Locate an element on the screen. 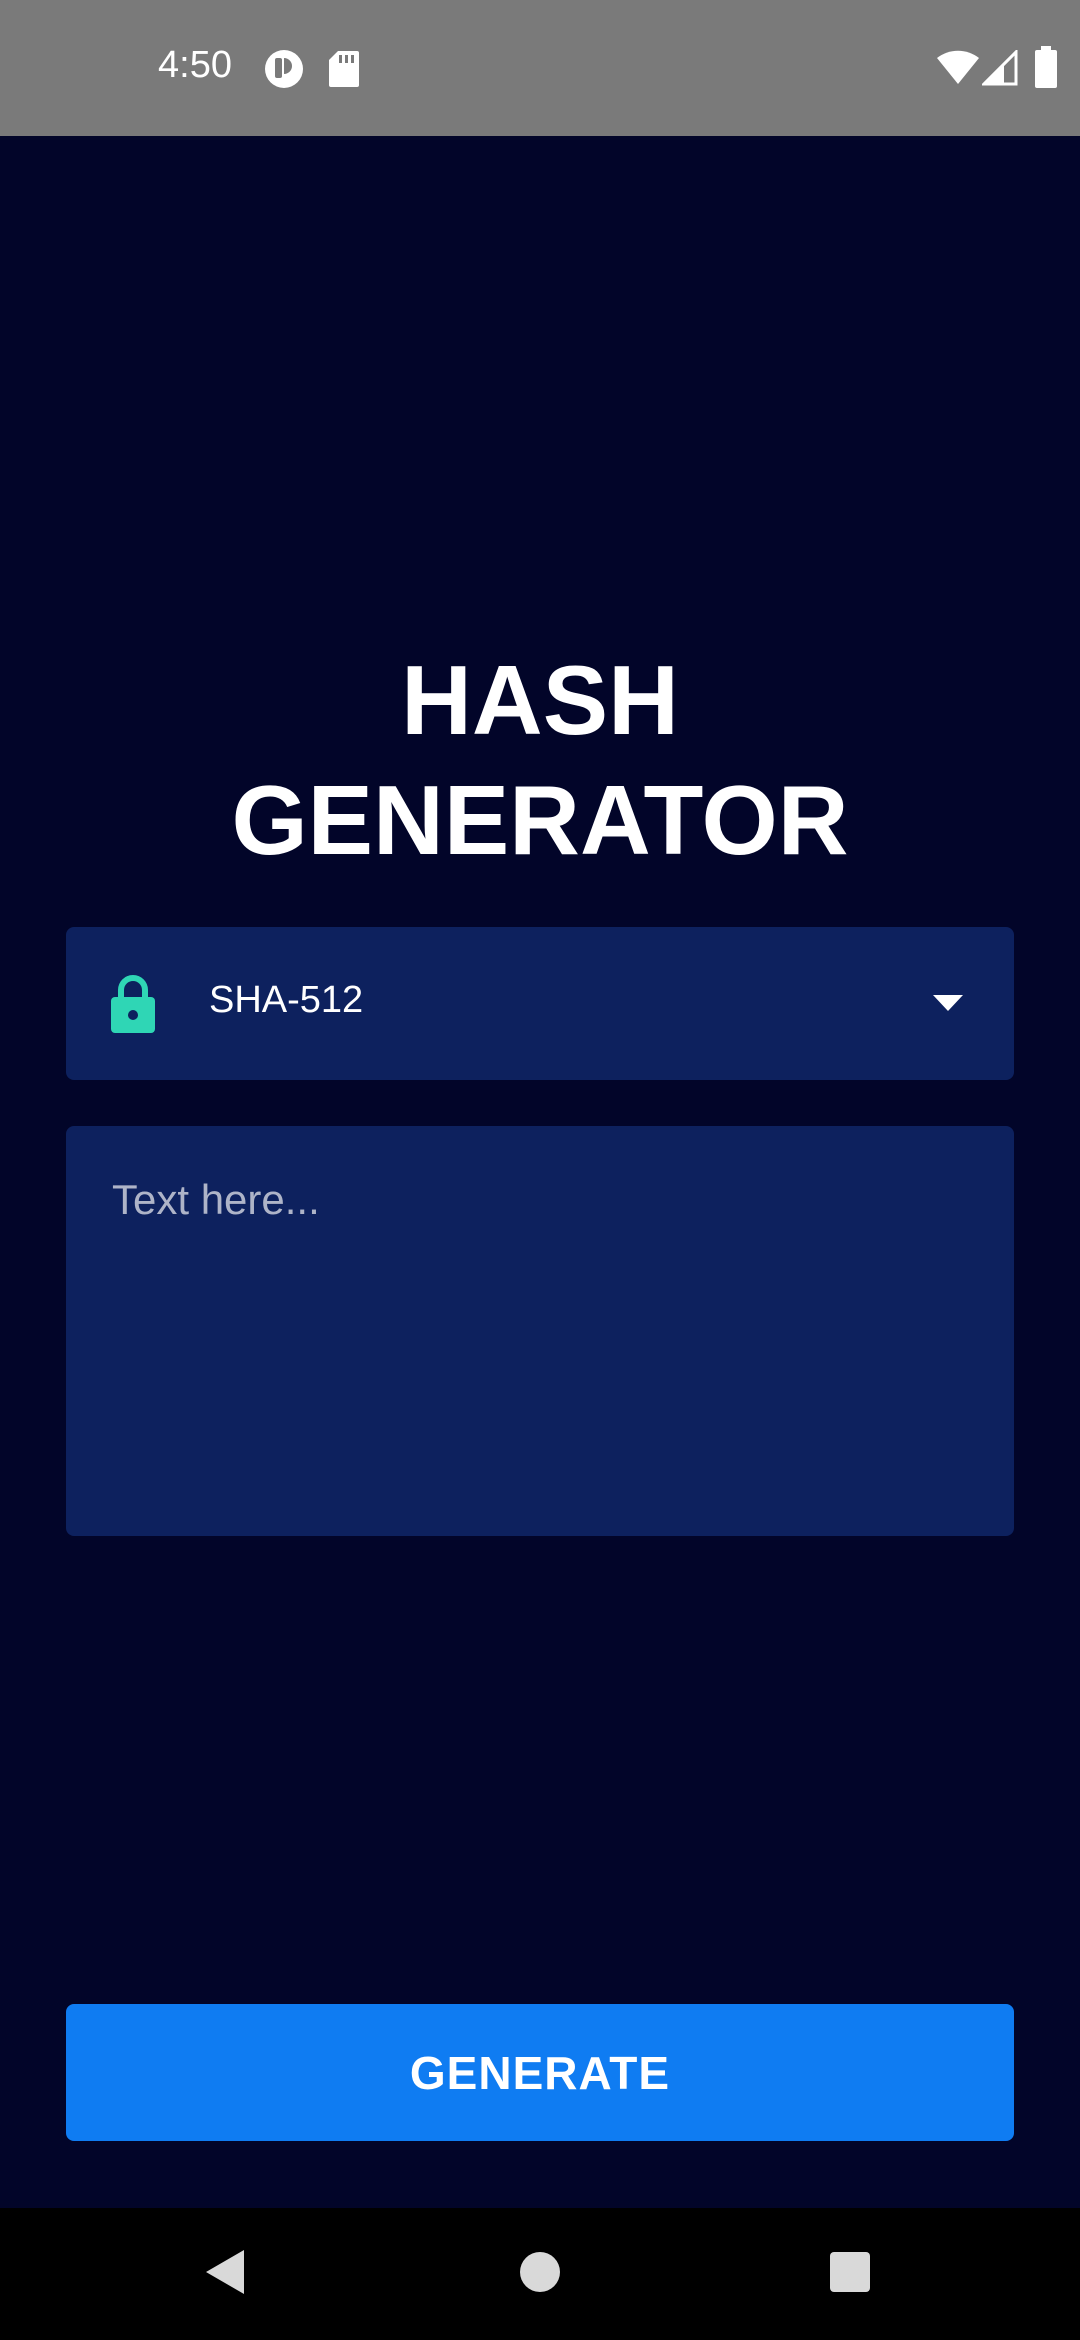  home-icon is located at coordinates (540, 2272).